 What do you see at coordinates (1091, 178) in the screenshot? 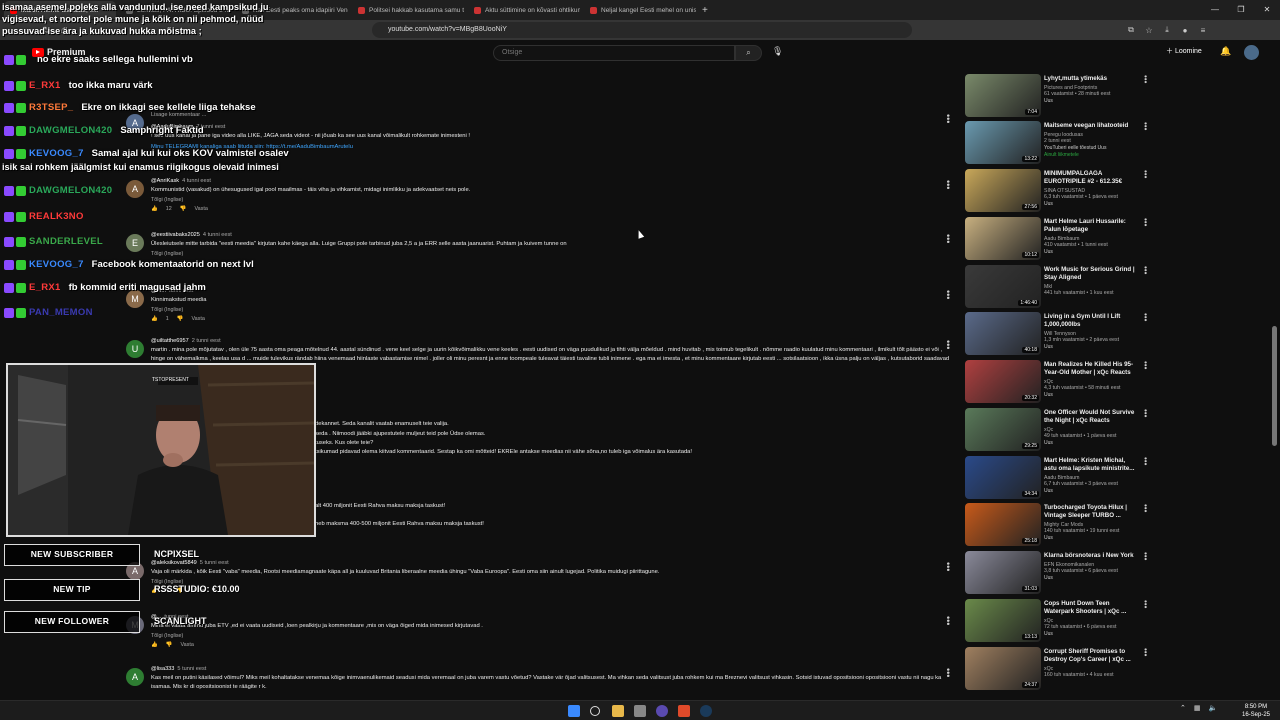
I see `video-title: MINIMUMPALGAGA EUROTRIPILE #2 - 612.35€` at bounding box center [1091, 178].